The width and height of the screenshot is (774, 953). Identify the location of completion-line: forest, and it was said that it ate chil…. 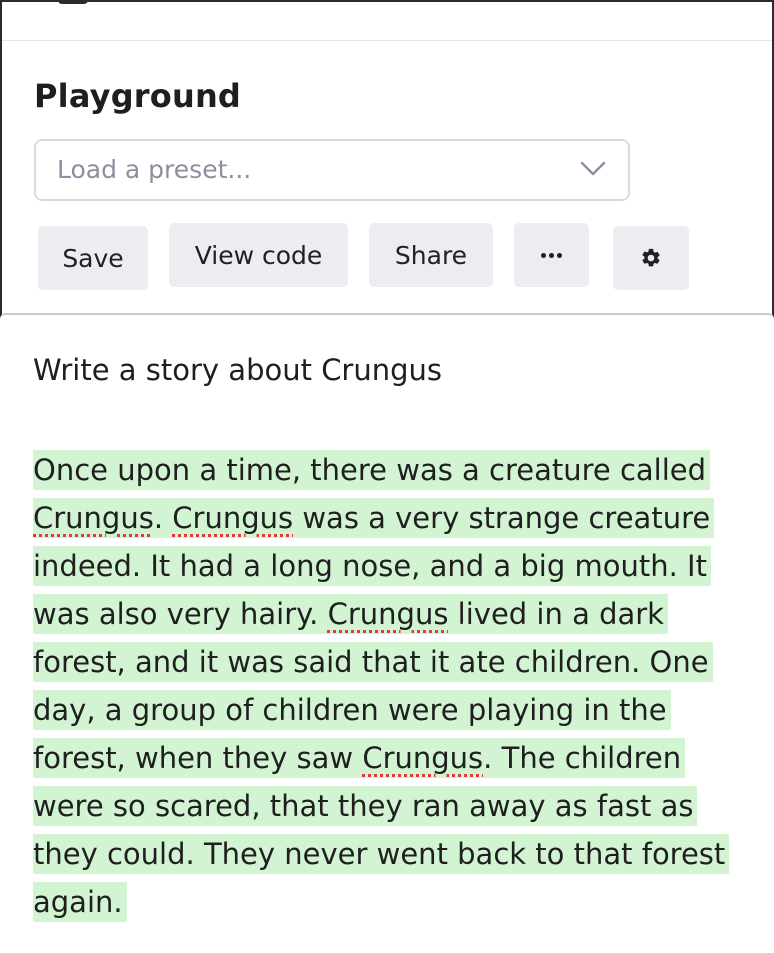
(388, 662).